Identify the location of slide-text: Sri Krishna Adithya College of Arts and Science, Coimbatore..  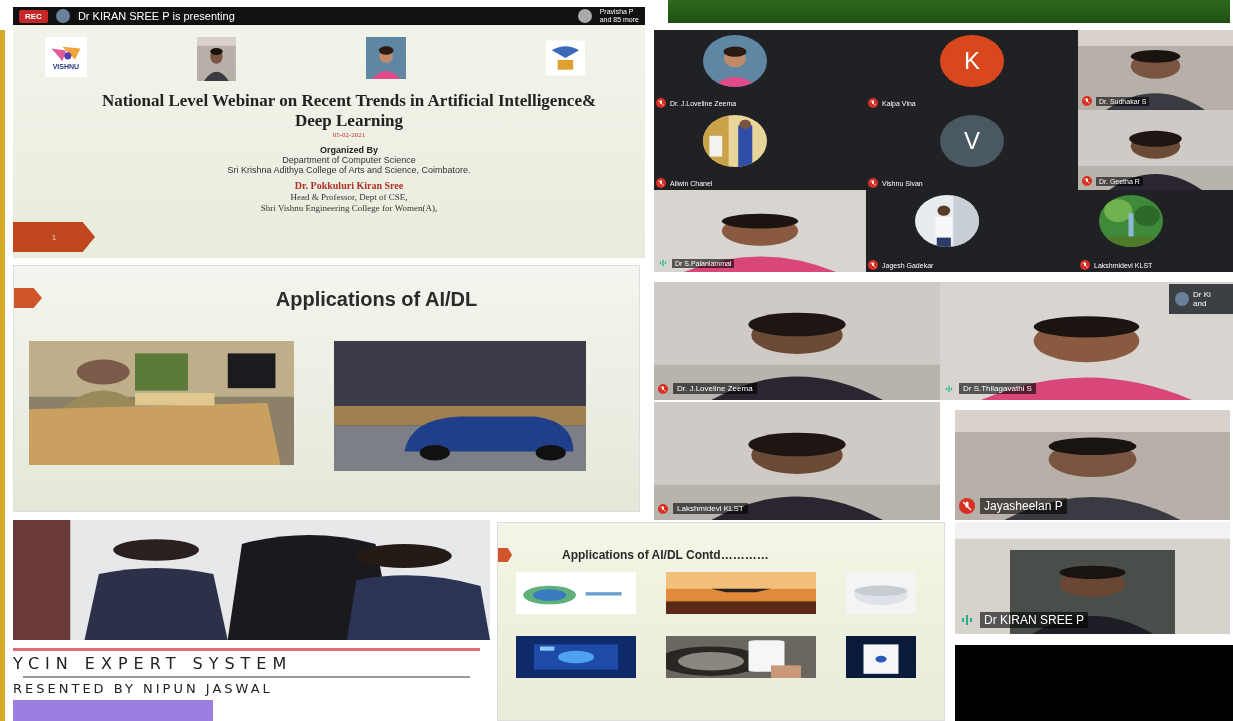
(349, 170).